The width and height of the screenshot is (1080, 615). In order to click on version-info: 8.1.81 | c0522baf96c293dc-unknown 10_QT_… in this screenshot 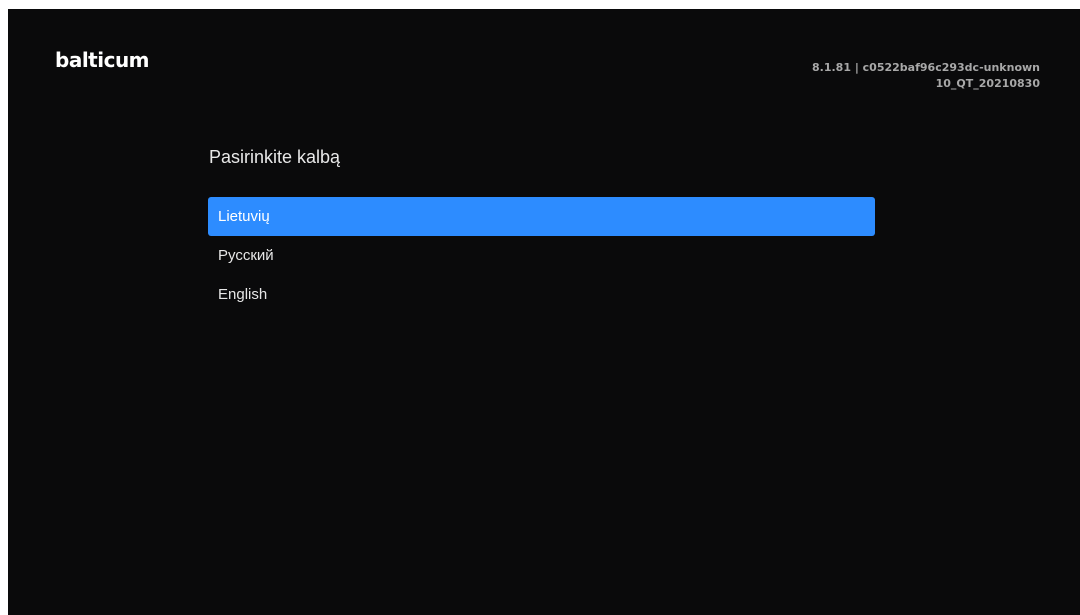, I will do `click(926, 76)`.